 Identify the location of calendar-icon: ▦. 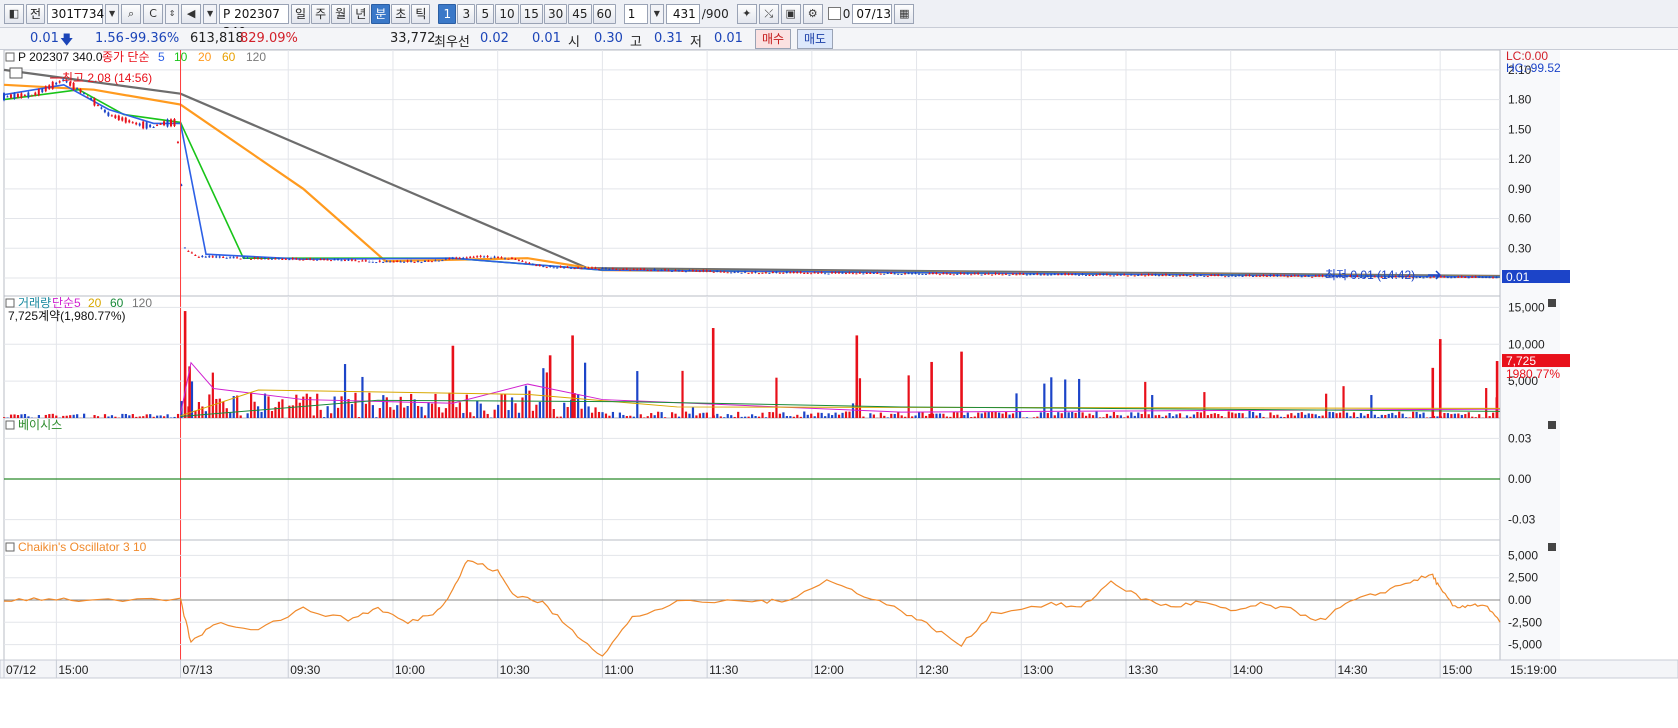
(904, 13).